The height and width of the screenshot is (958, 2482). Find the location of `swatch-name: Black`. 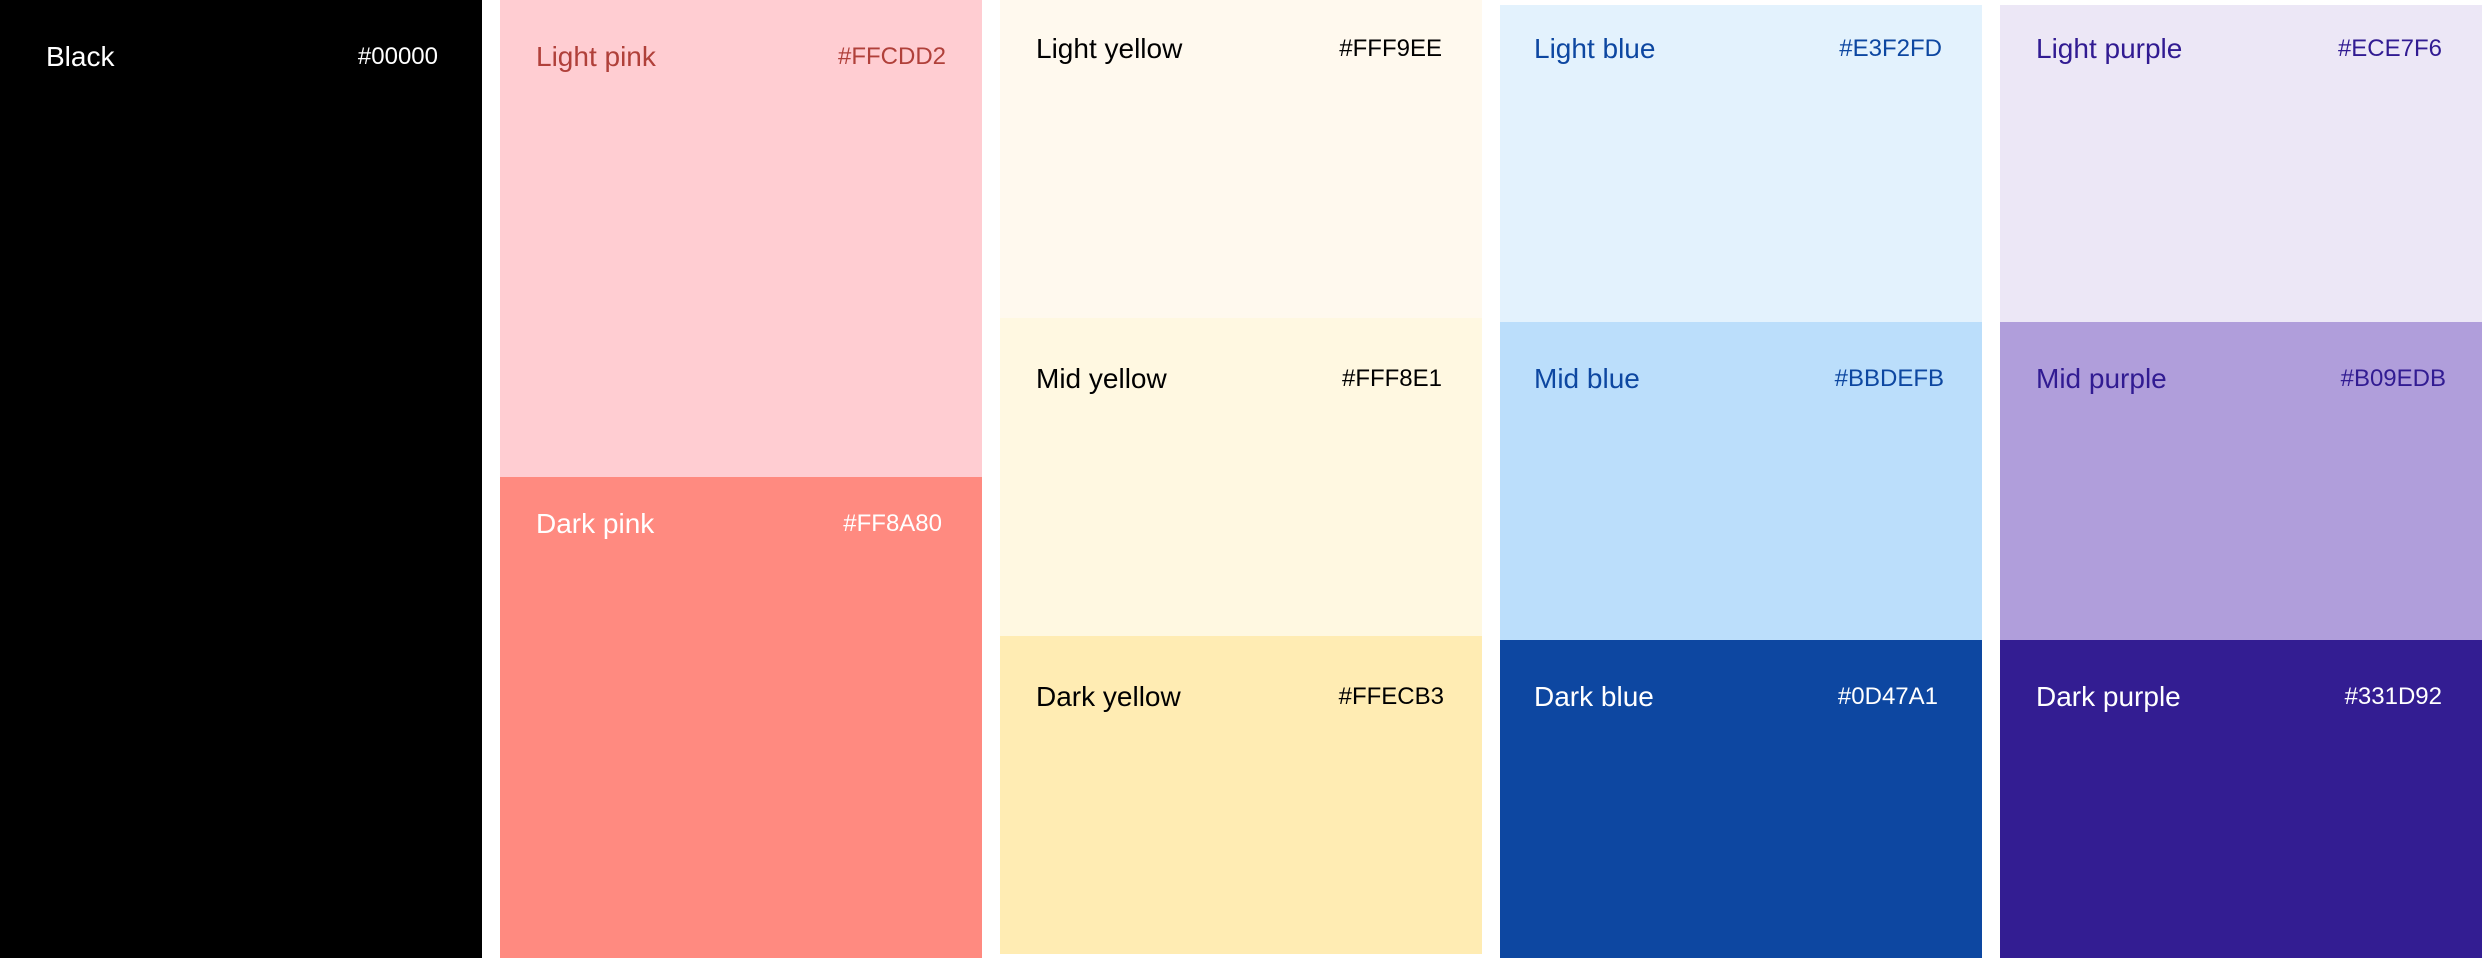

swatch-name: Black is located at coordinates (80, 56).